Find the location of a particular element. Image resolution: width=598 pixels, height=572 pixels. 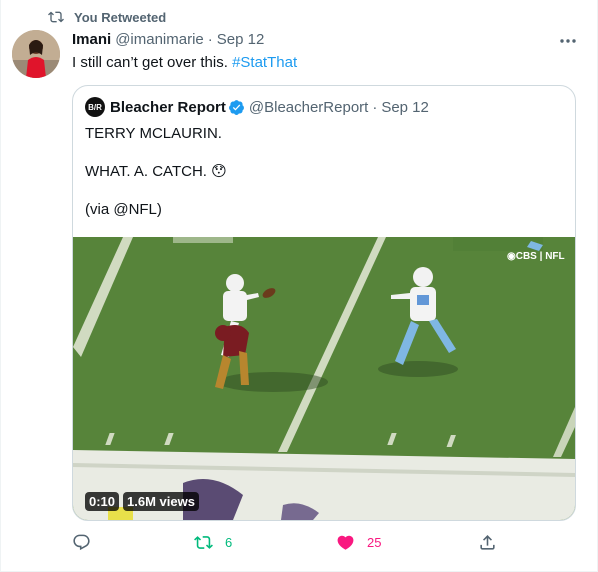

retweet-count: 6 is located at coordinates (229, 542).